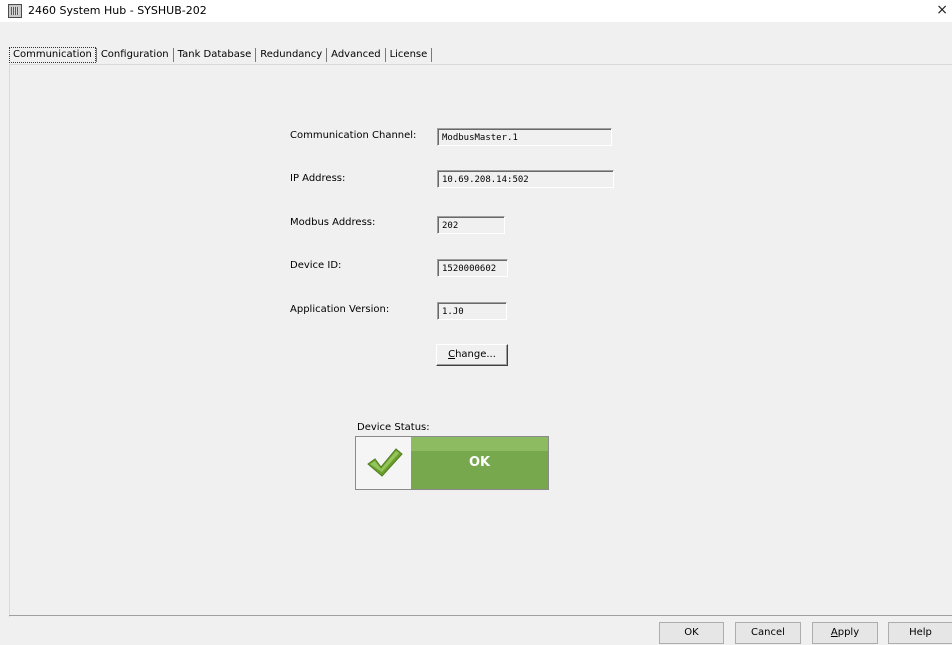 The height and width of the screenshot is (645, 952). Describe the element at coordinates (479, 463) in the screenshot. I see `status-ok-banner: OK` at that location.